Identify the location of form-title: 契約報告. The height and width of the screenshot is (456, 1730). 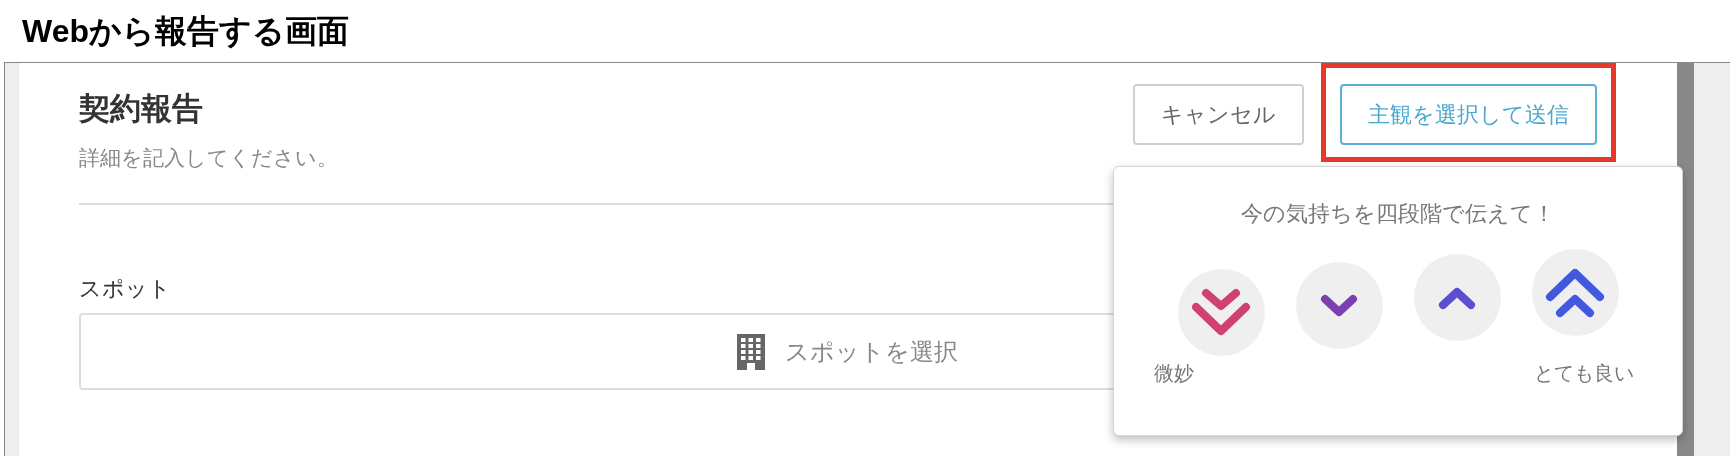
(141, 109).